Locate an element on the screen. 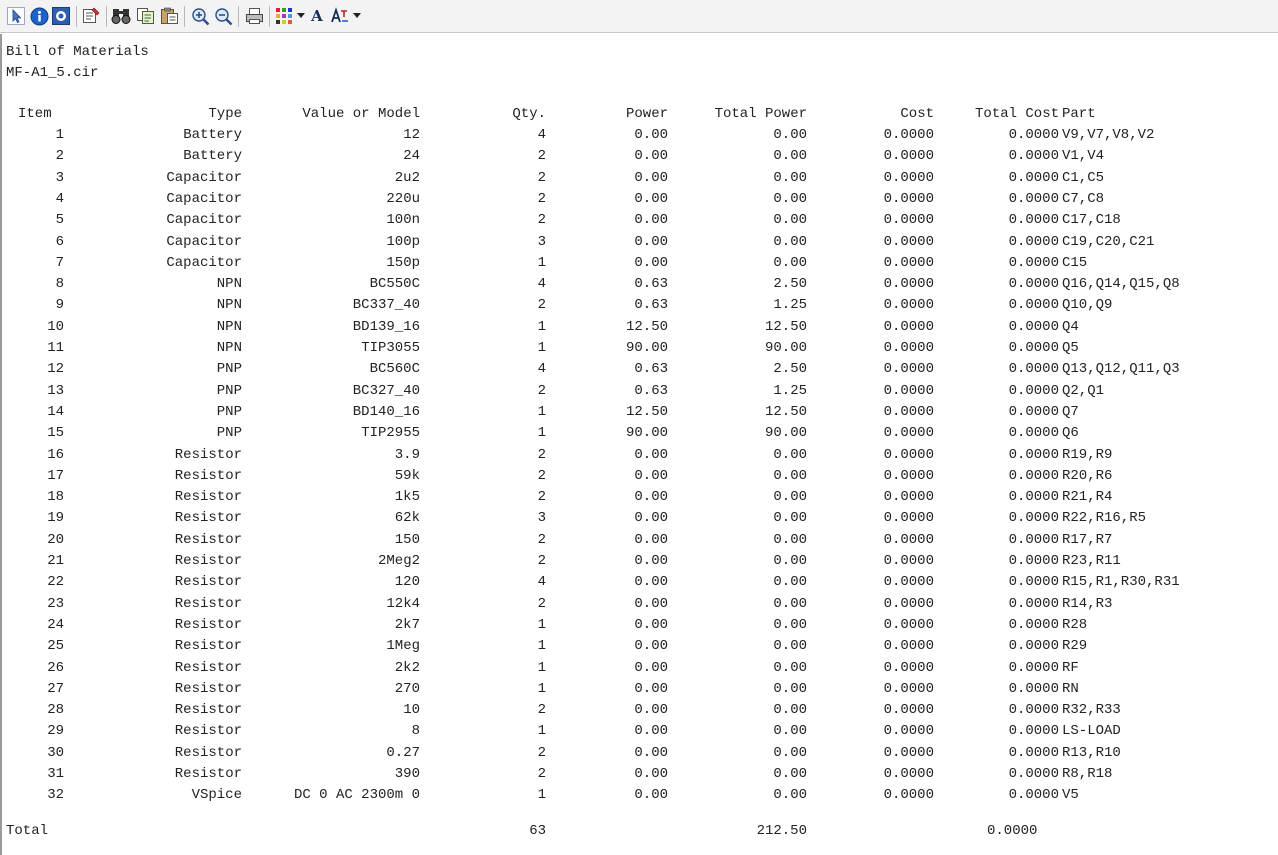 This screenshot has width=1278, height=855. help-icon is located at coordinates (61, 16).